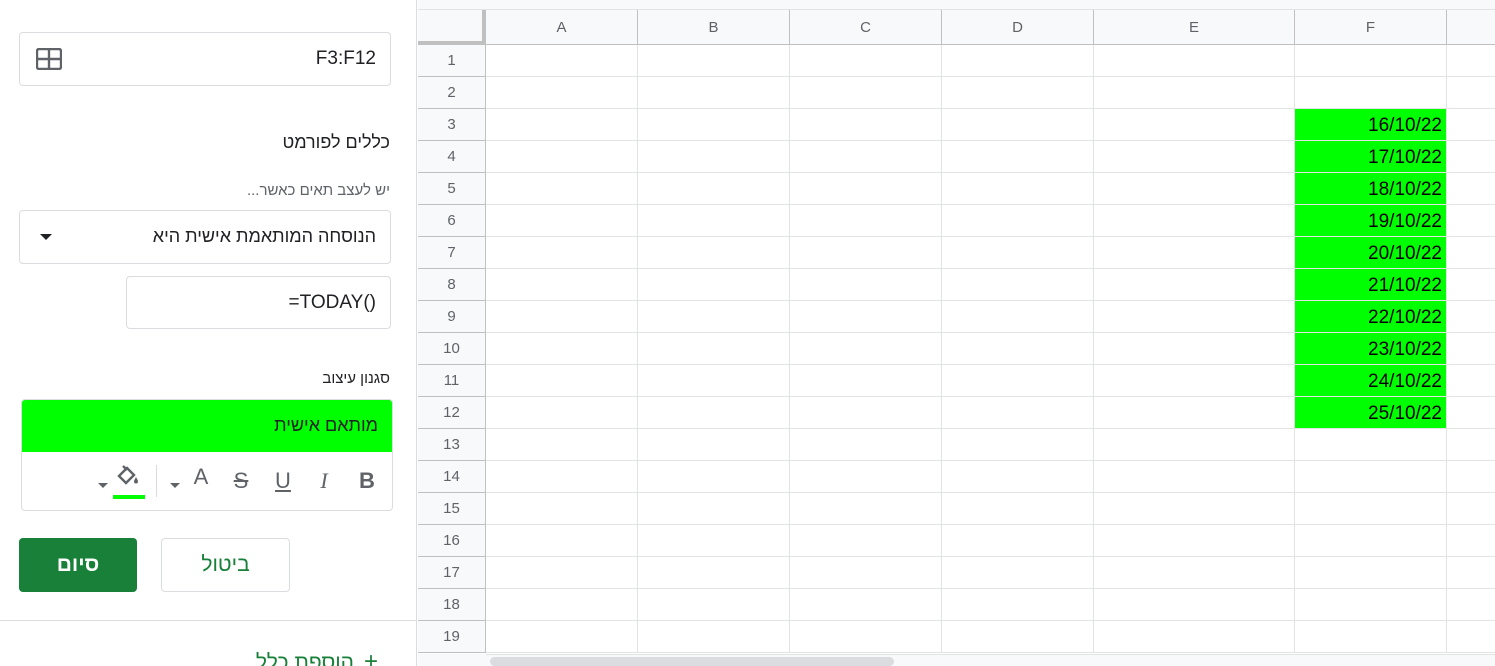 The width and height of the screenshot is (1495, 666). I want to click on cell-e19, so click(1194, 637).